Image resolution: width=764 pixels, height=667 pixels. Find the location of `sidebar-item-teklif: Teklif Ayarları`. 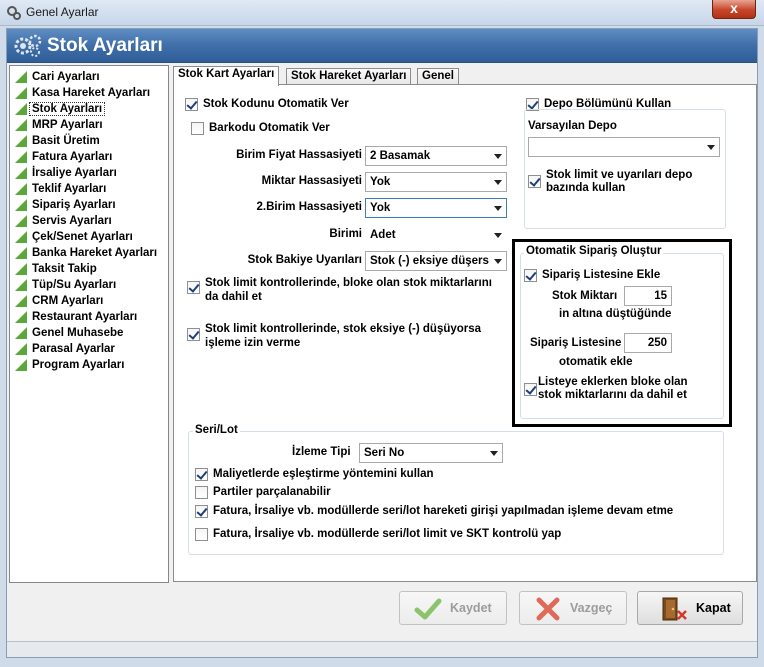

sidebar-item-teklif: Teklif Ayarları is located at coordinates (89, 189).